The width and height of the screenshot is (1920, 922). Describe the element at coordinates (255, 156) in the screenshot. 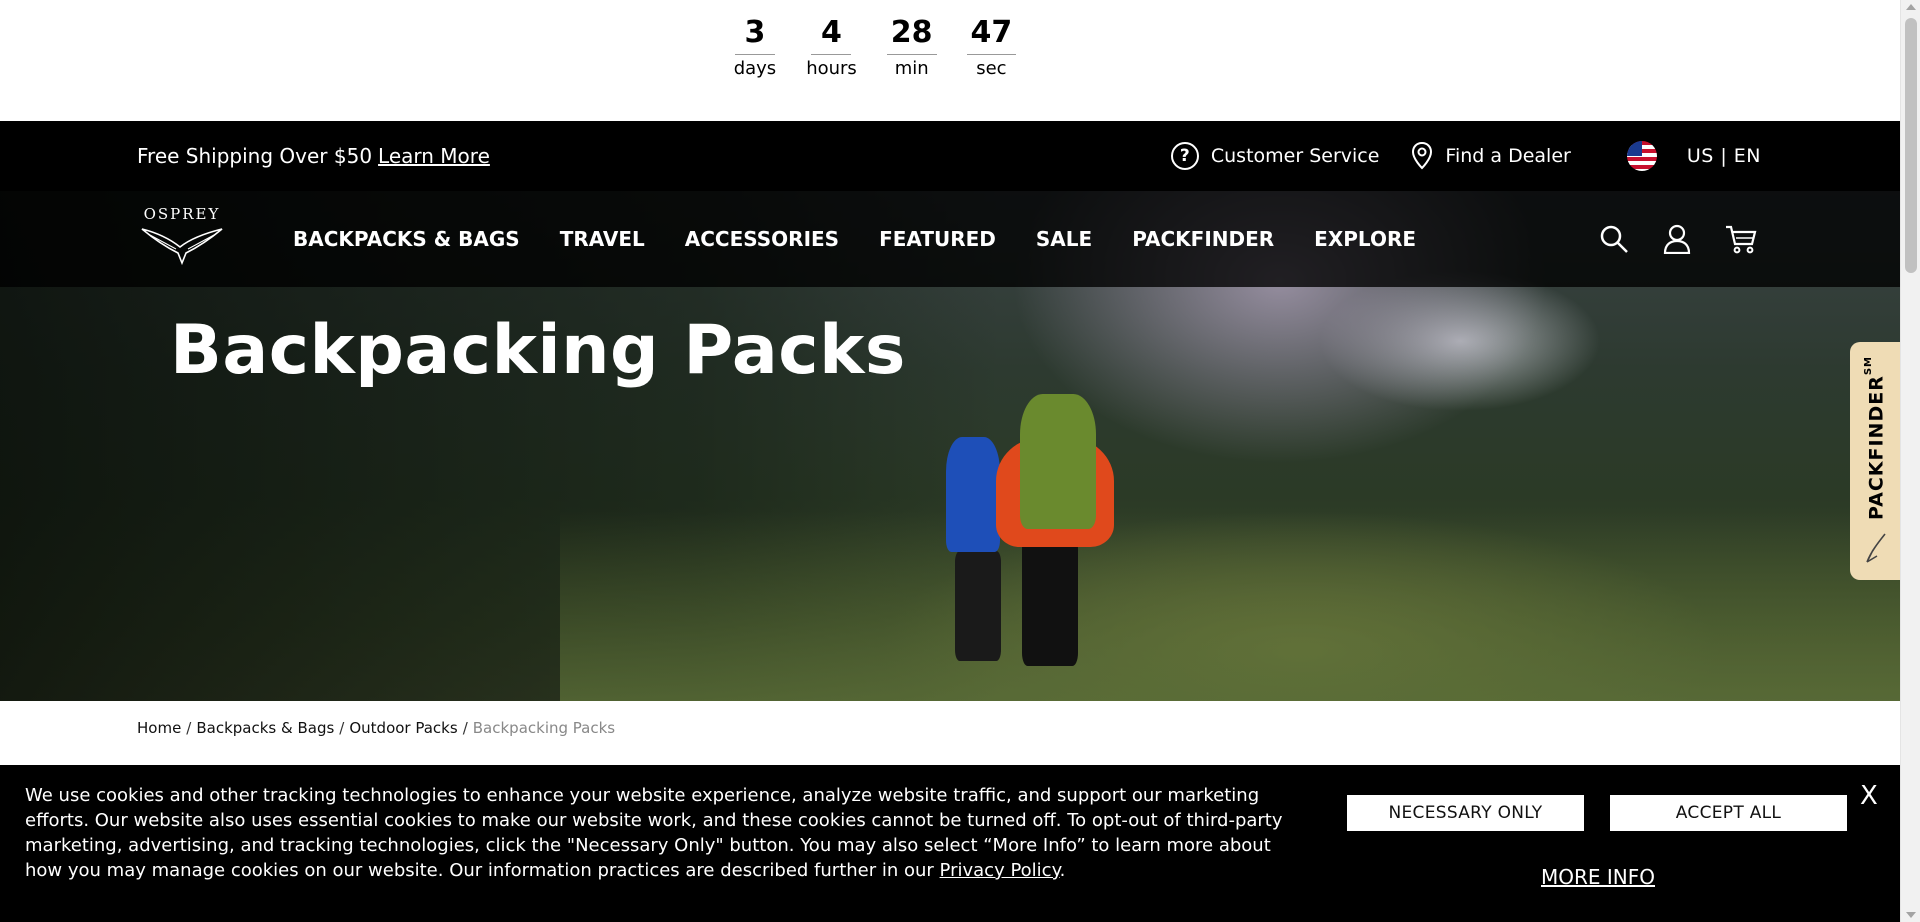

I see `shipping-text: Free Shipping Over $50` at that location.